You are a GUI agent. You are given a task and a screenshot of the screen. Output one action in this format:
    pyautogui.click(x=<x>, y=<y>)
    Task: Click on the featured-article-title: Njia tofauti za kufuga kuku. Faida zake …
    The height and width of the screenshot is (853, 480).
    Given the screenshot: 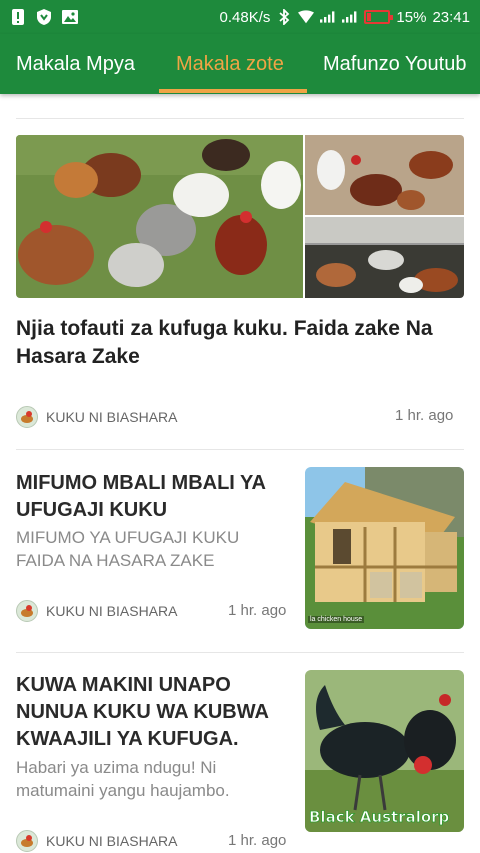 What is the action you would take?
    pyautogui.click(x=236, y=343)
    